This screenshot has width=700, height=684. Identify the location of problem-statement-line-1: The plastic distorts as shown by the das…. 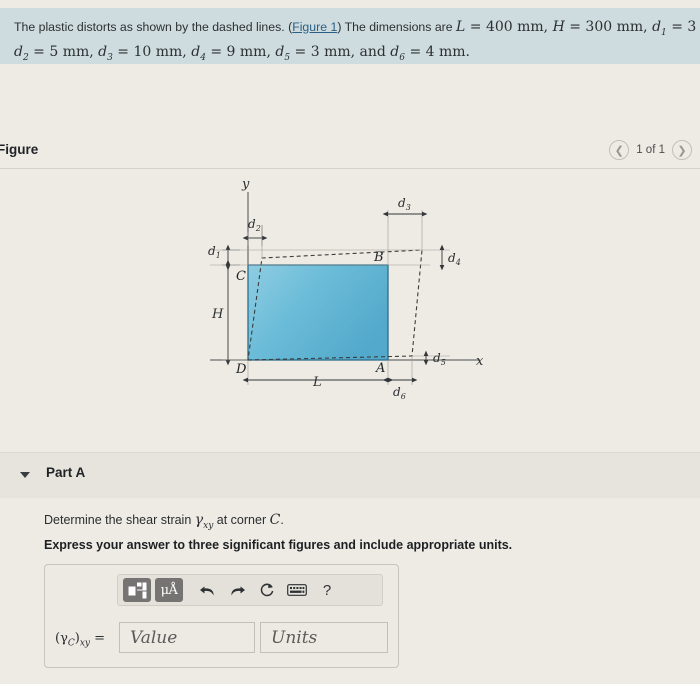
(357, 28).